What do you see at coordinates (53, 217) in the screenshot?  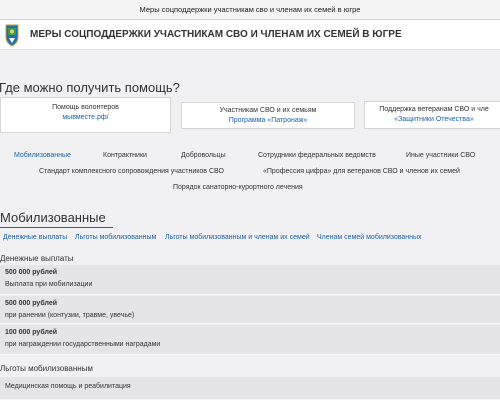 I see `section-title: Мобилизованные` at bounding box center [53, 217].